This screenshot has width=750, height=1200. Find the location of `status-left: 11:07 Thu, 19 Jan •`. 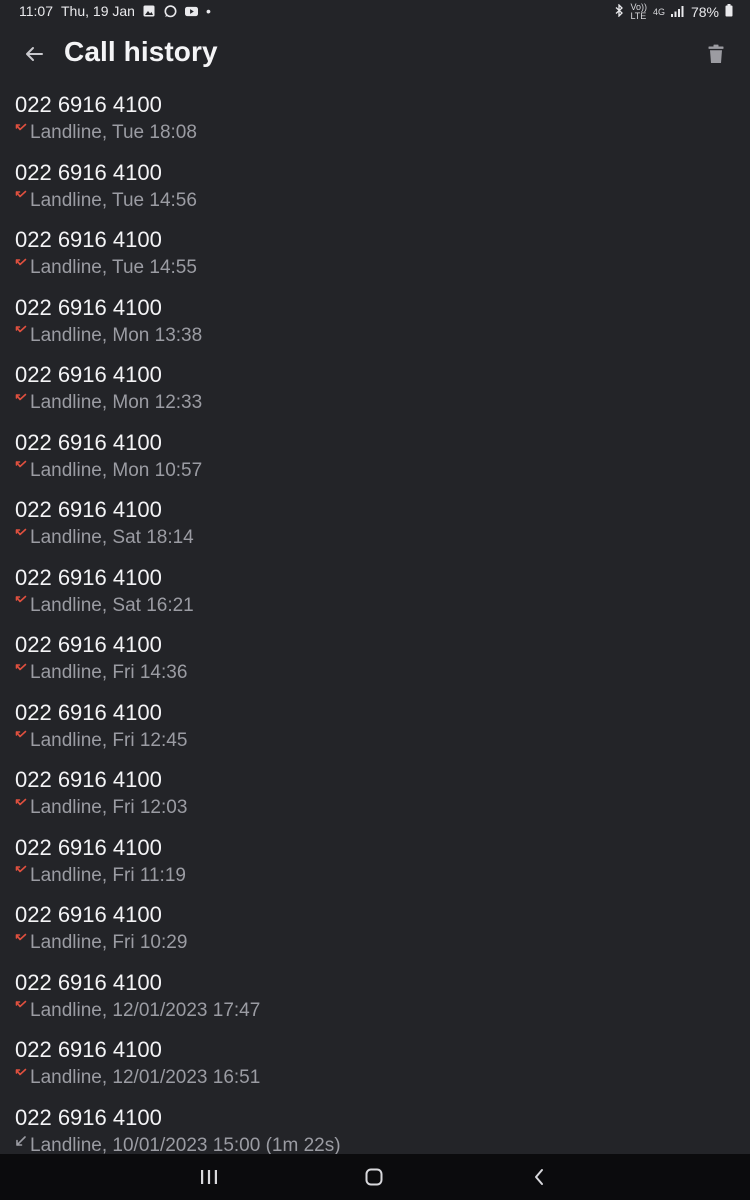

status-left: 11:07 Thu, 19 Jan • is located at coordinates (115, 11).